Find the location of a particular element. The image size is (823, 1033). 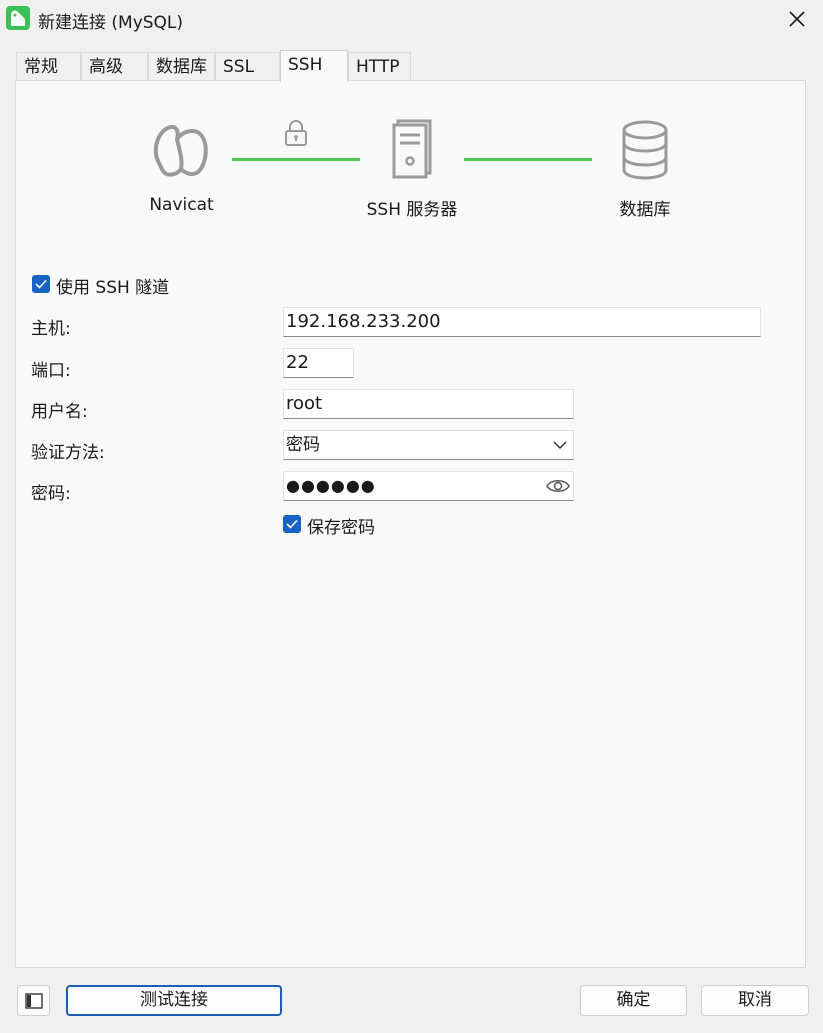

tab-ssl: SSL is located at coordinates (247, 66).